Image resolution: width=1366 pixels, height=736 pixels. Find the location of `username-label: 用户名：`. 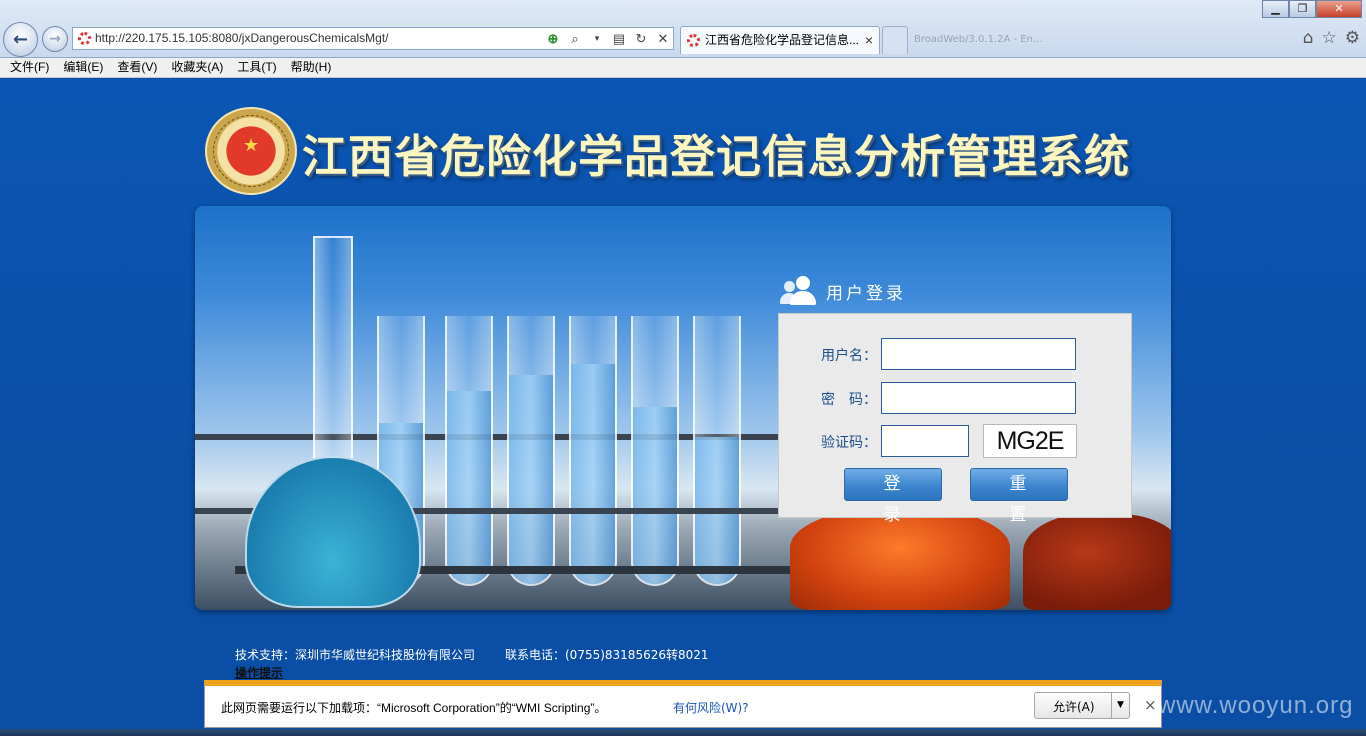

username-label: 用户名： is located at coordinates (849, 356).